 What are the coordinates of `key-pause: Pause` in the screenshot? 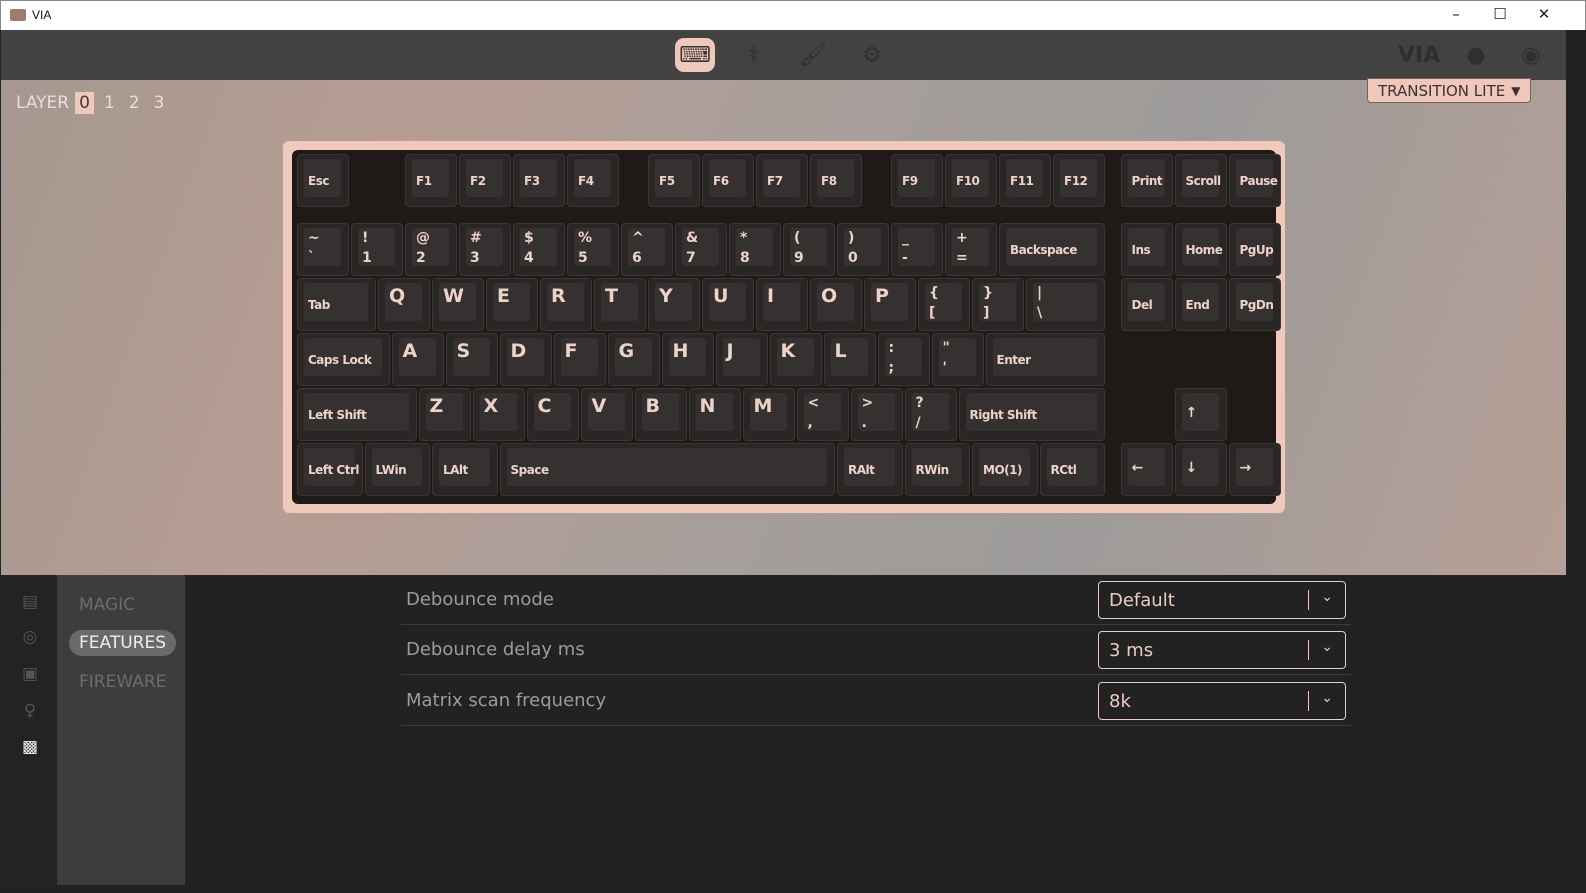 It's located at (1254, 180).